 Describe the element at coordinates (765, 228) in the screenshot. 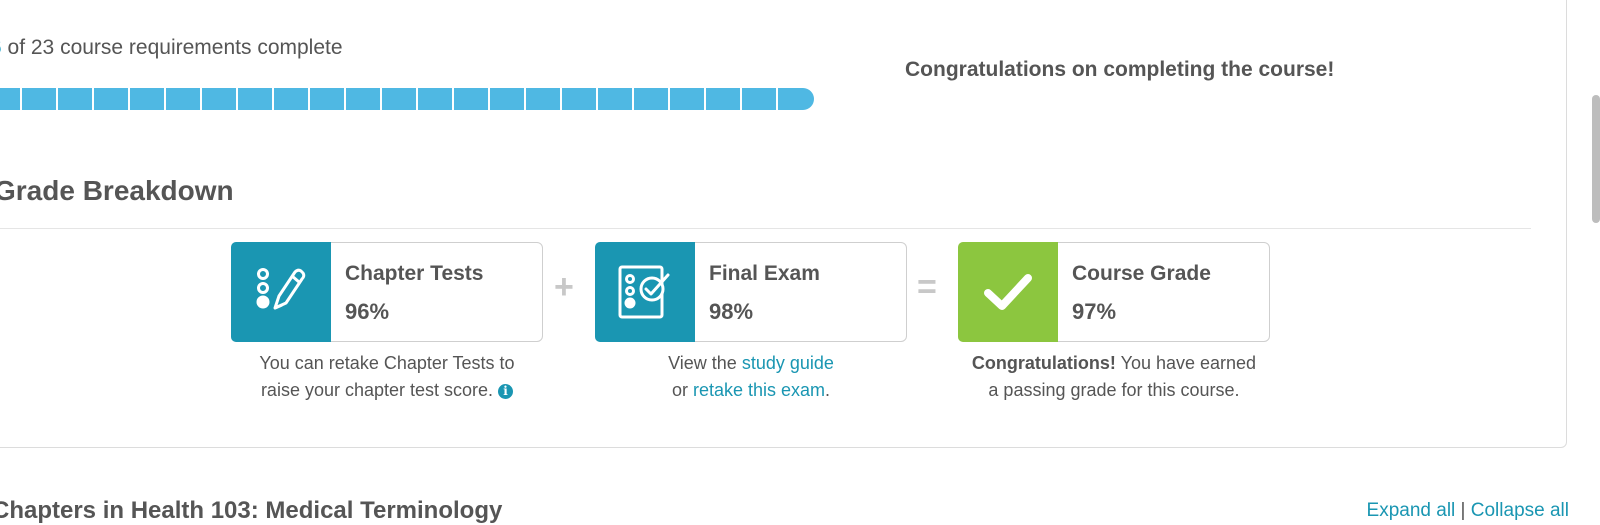

I see `section-divider` at that location.